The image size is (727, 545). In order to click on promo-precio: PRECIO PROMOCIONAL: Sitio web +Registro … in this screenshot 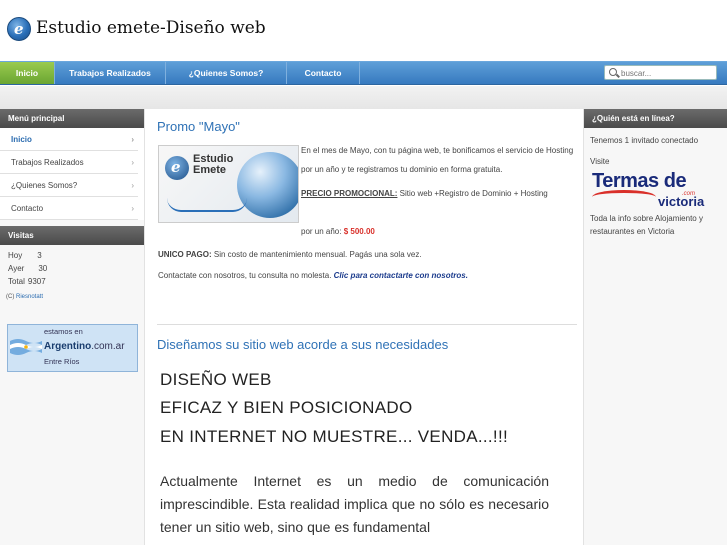, I will do `click(424, 193)`.